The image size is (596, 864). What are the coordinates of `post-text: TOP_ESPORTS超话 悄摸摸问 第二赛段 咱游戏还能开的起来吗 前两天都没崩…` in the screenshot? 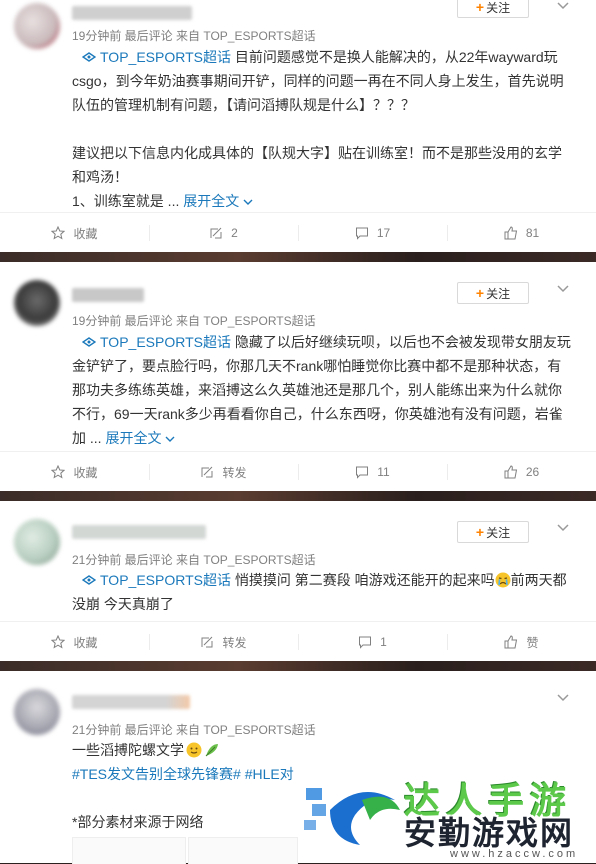 It's located at (319, 592).